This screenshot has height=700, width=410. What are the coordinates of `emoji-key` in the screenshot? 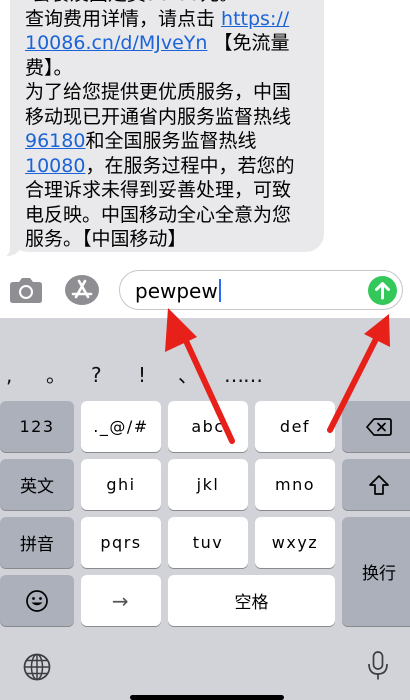 It's located at (37, 600).